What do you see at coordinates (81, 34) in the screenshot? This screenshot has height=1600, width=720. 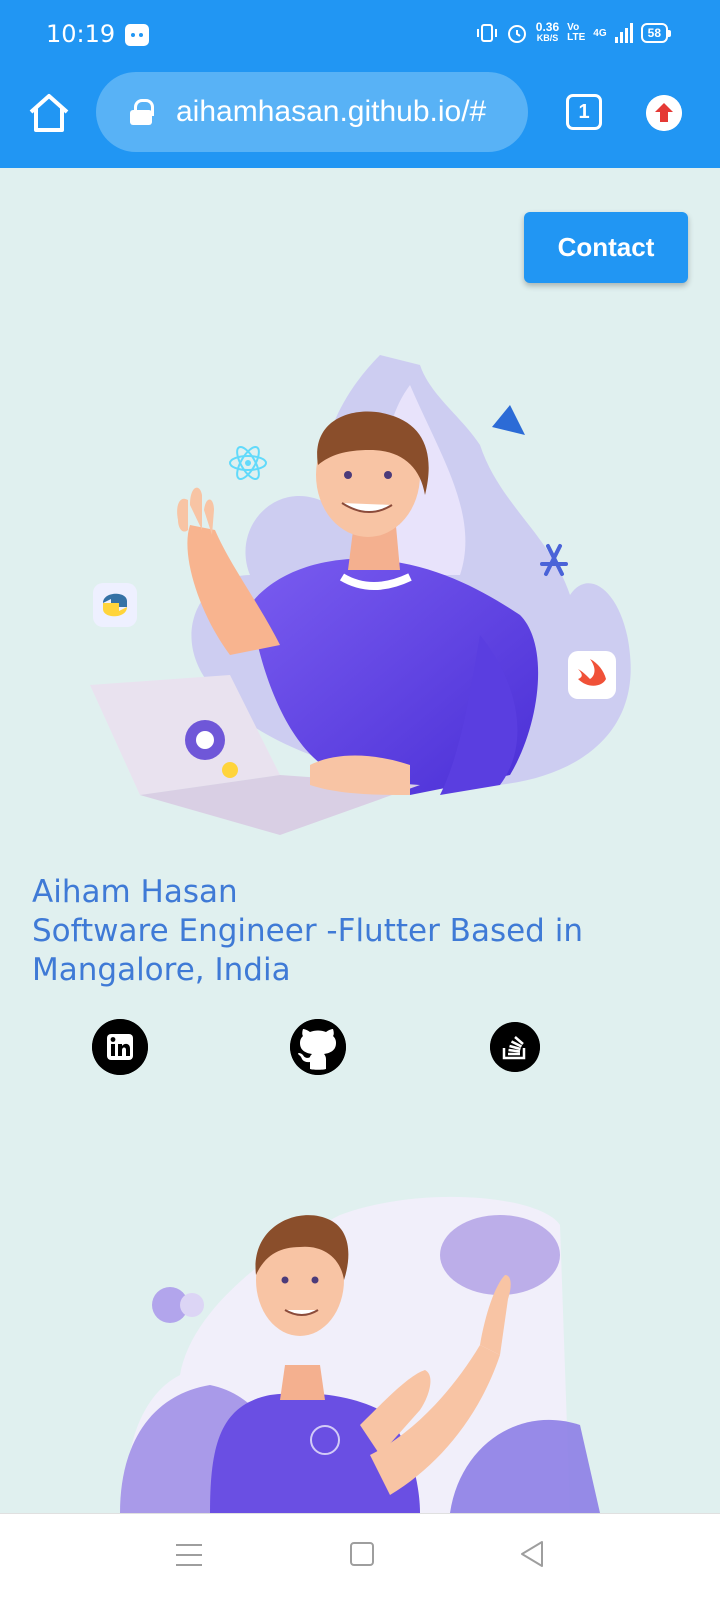 I see `status-time: 10:19` at bounding box center [81, 34].